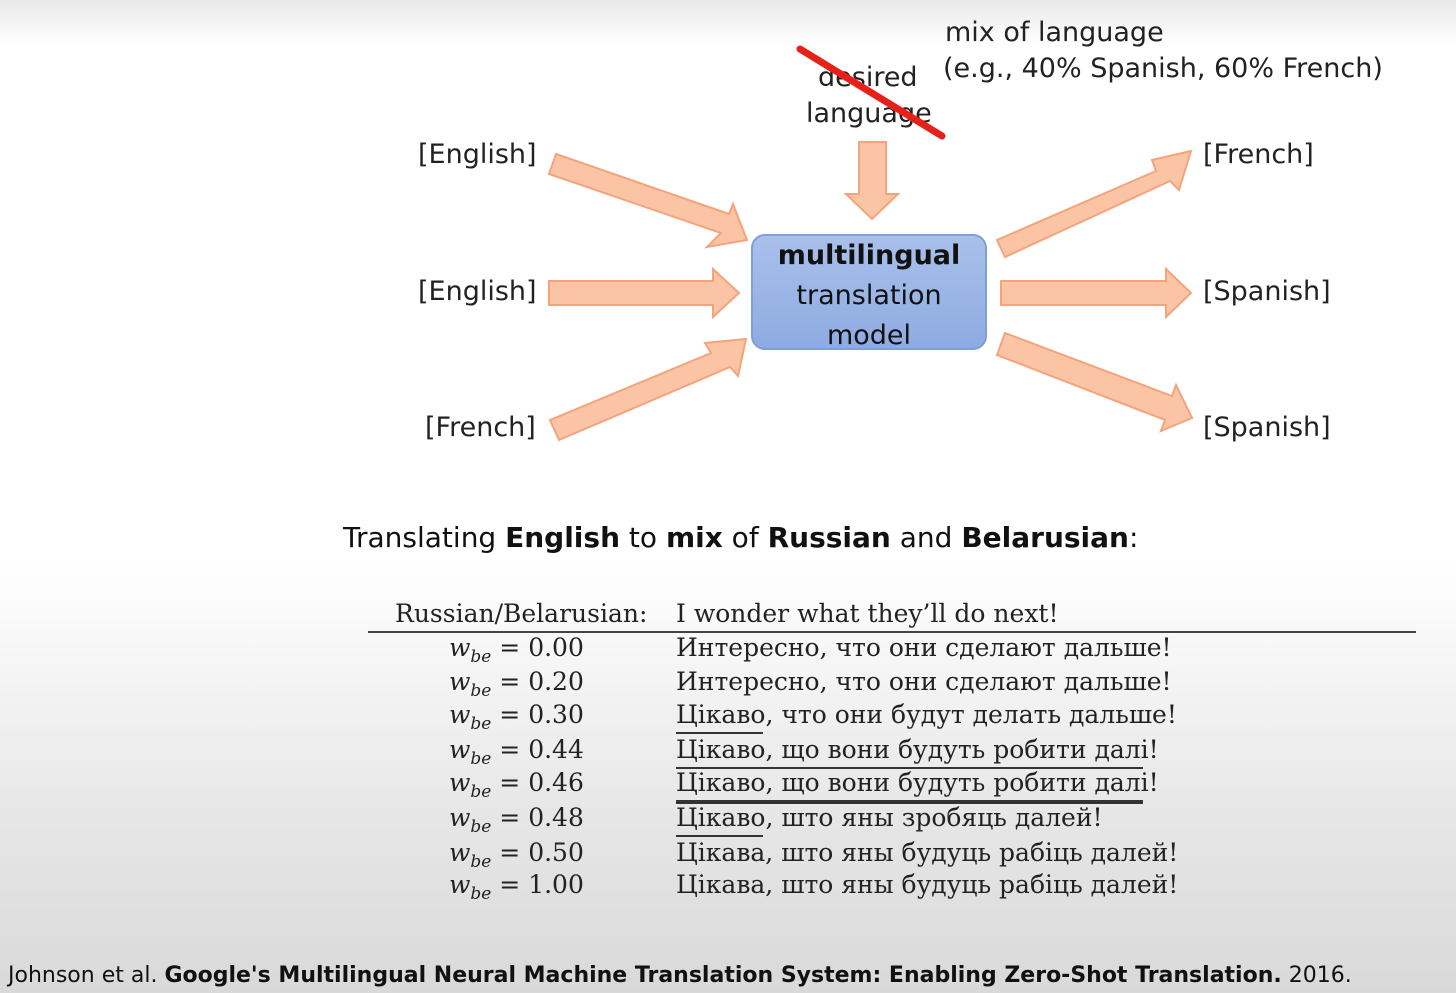 This screenshot has width=1456, height=993. Describe the element at coordinates (537, 647) in the screenshot. I see `weight-value: = 0.00` at that location.